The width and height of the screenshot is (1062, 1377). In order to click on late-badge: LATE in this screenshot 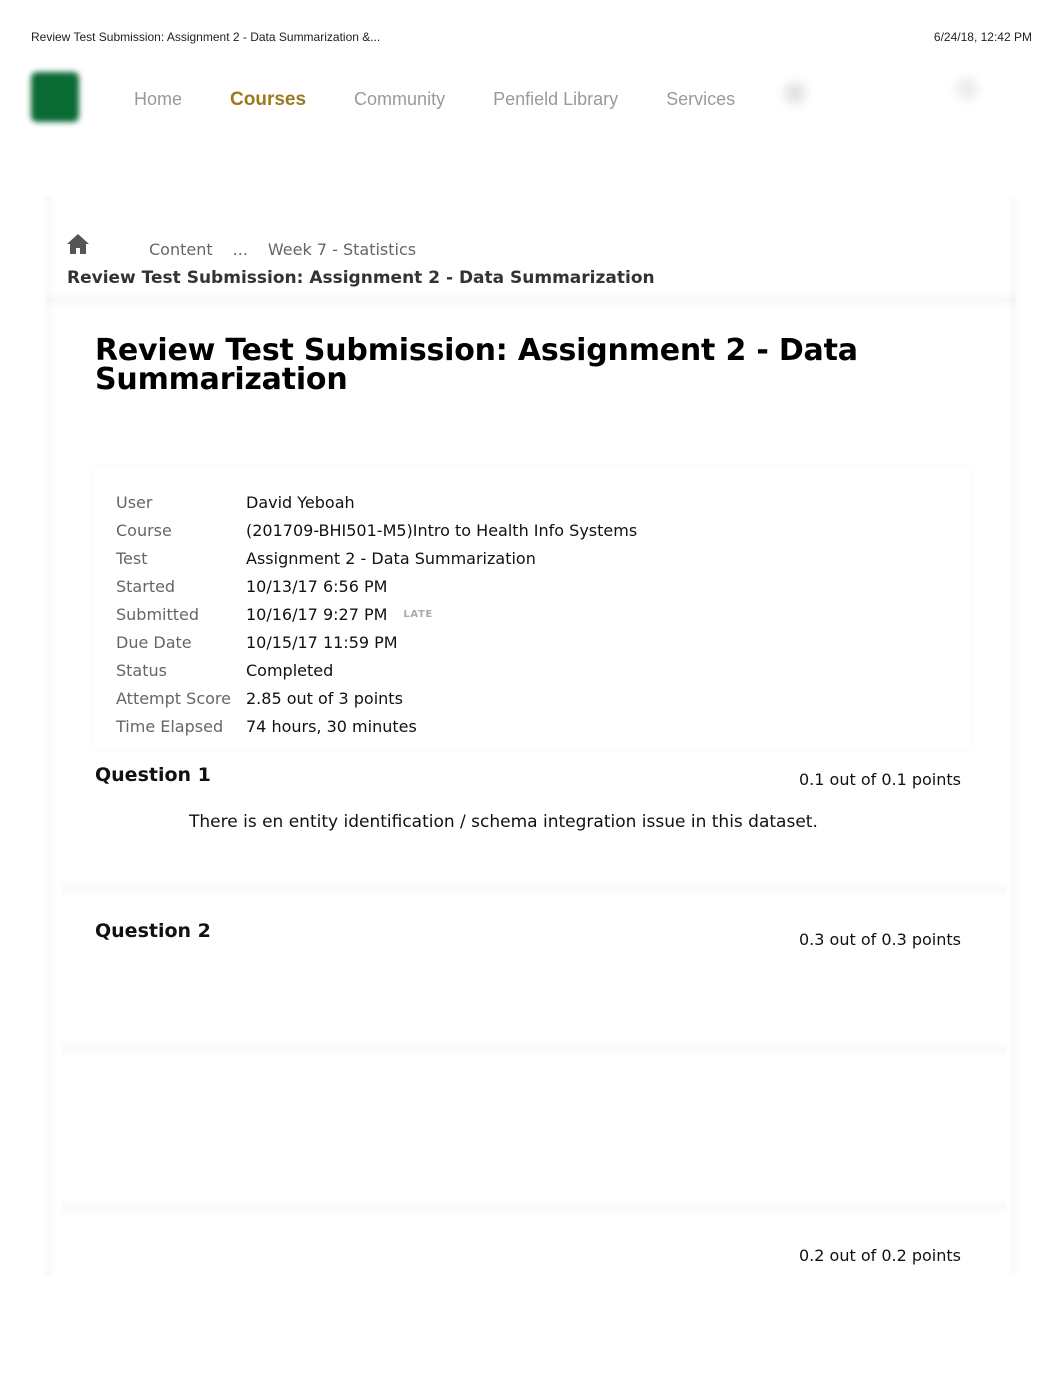, I will do `click(418, 614)`.